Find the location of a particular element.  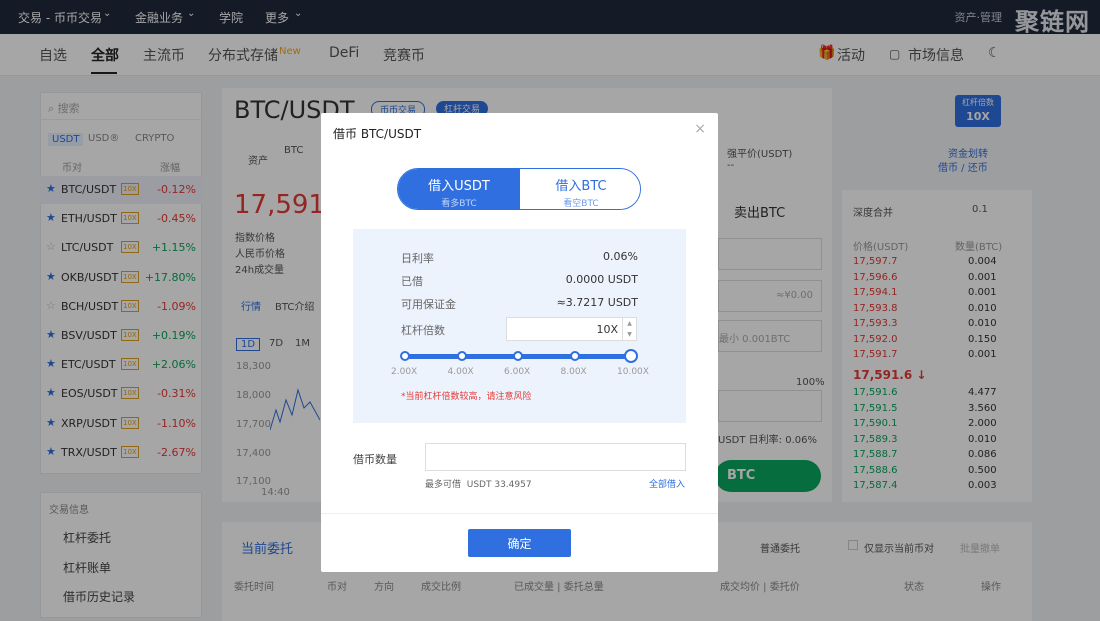

slider-tick-label: 4.00X is located at coordinates (460, 372).